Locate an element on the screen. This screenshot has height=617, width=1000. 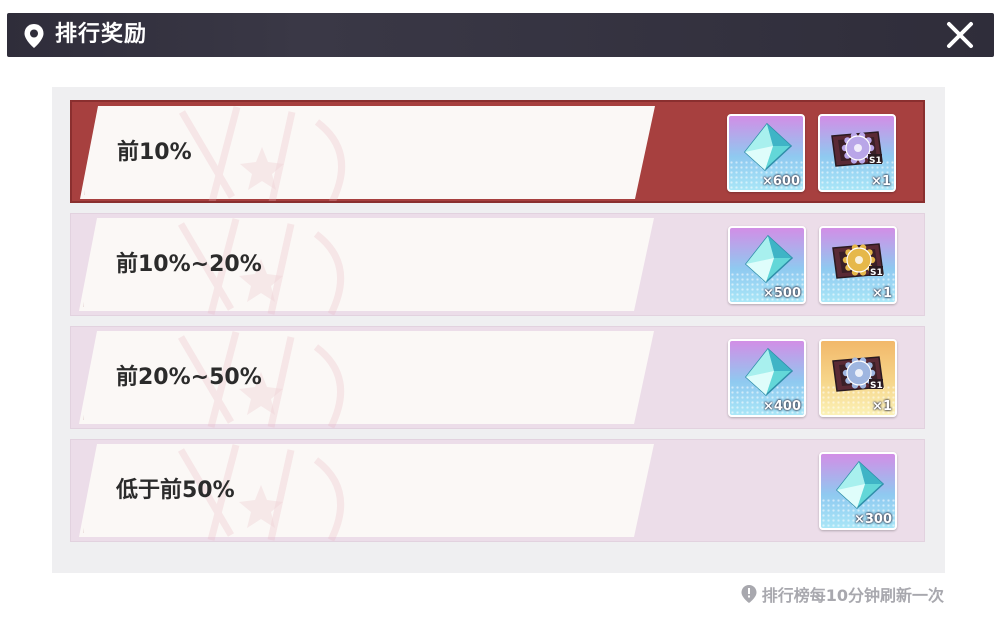
reward-item: ×400 is located at coordinates (767, 378).